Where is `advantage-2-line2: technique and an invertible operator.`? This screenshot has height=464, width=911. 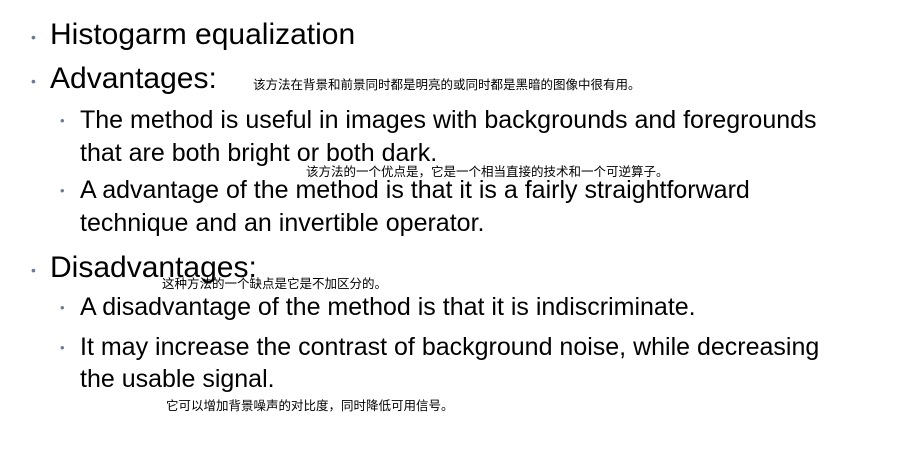
advantage-2-line2: technique and an invertible operator. is located at coordinates (282, 223).